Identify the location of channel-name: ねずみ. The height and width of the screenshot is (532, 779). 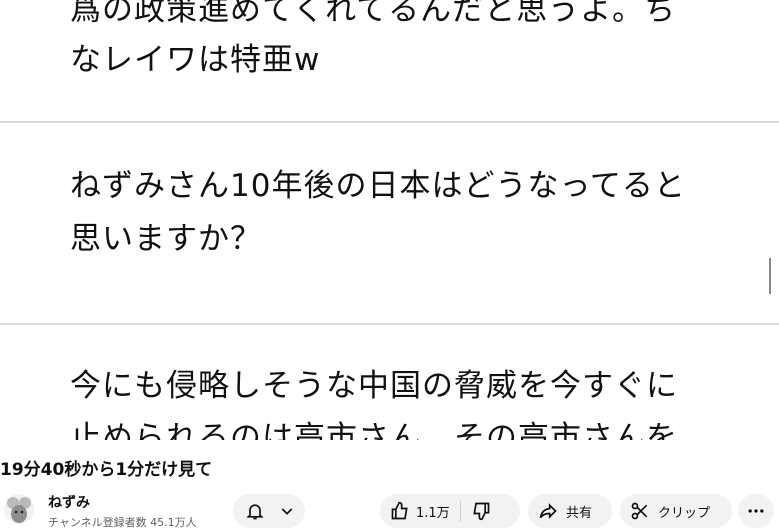
(69, 502).